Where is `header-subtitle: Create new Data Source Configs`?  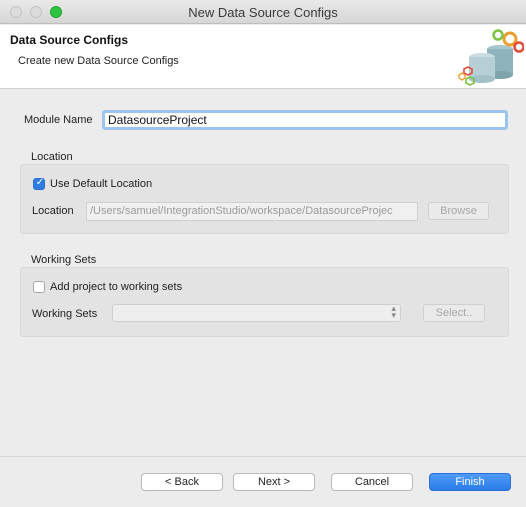 header-subtitle: Create new Data Source Configs is located at coordinates (98, 61).